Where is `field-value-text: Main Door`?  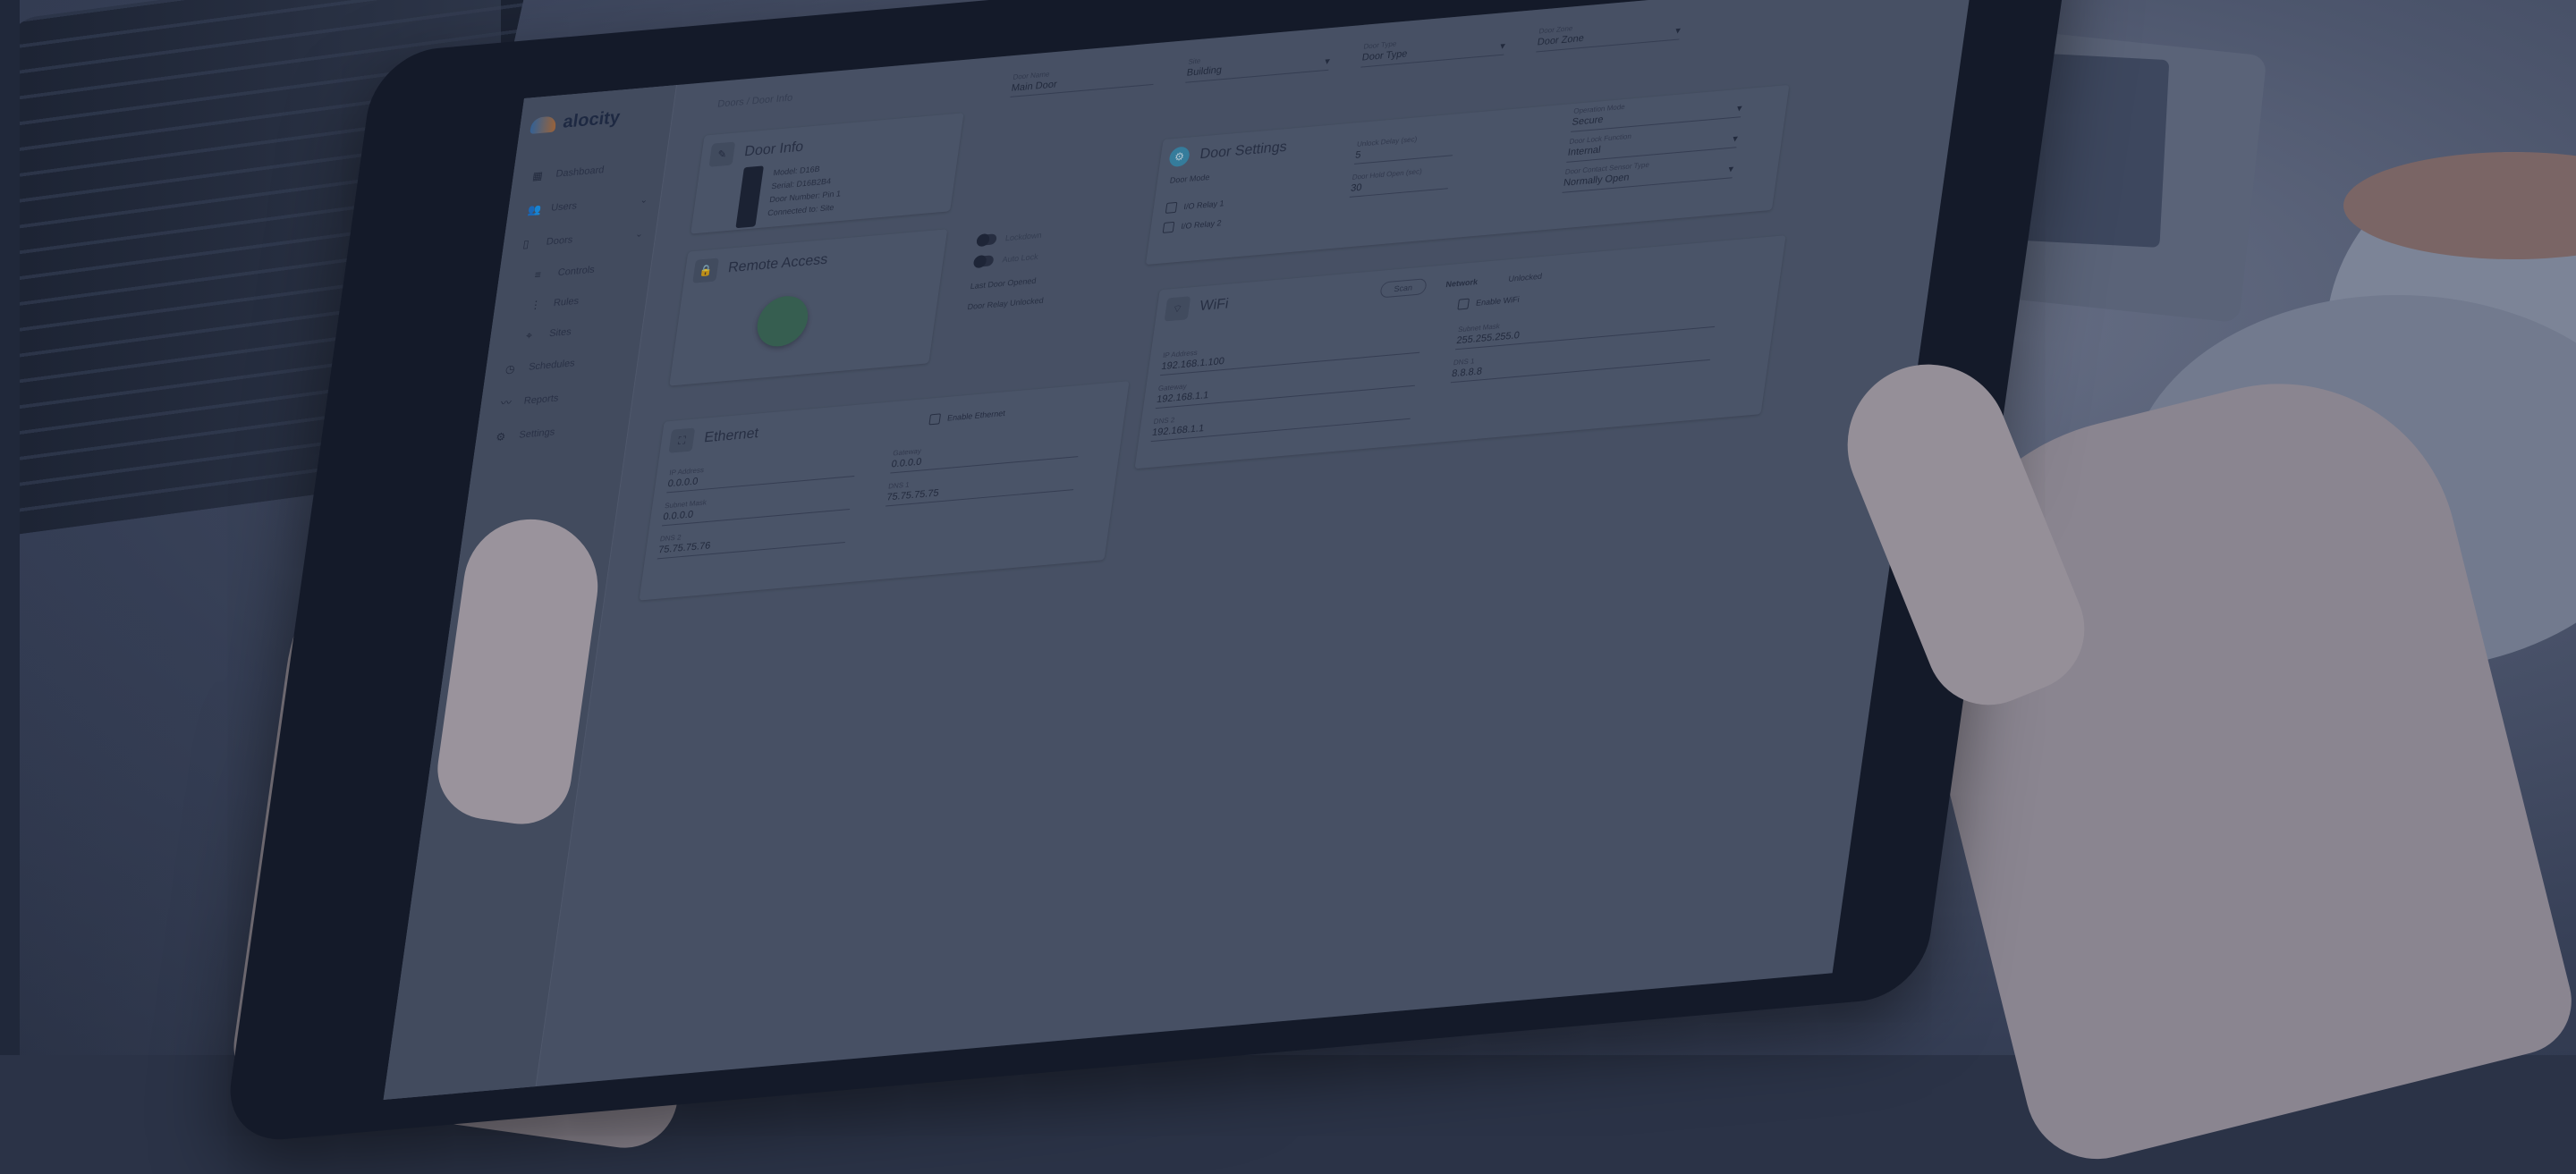 field-value-text: Main Door is located at coordinates (1034, 86).